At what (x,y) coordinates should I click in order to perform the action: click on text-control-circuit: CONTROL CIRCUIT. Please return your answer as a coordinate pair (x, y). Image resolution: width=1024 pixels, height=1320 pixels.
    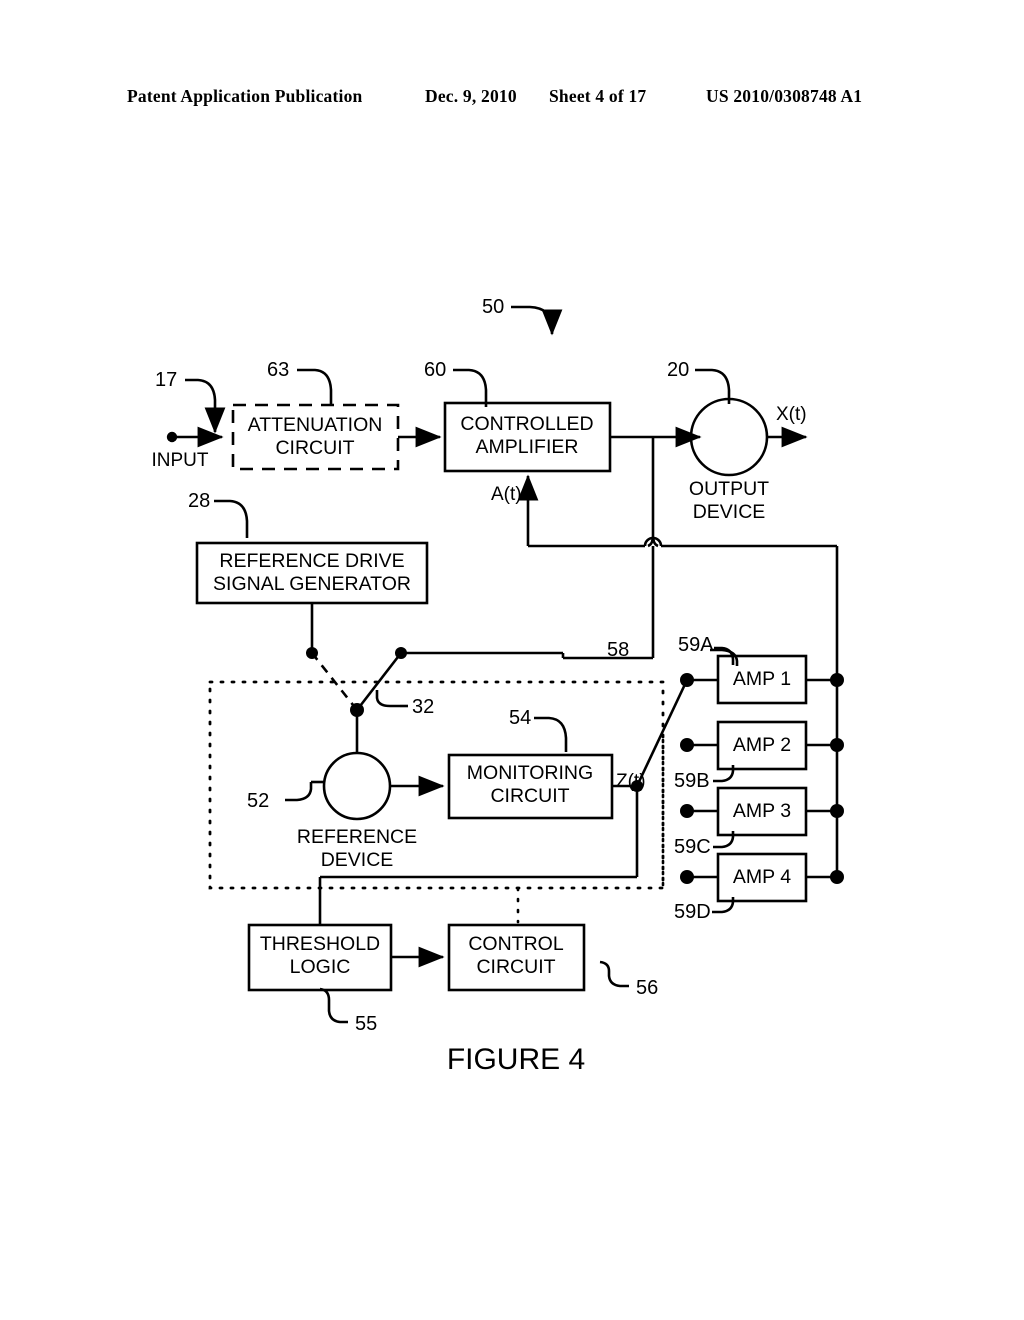
    Looking at the image, I should click on (516, 955).